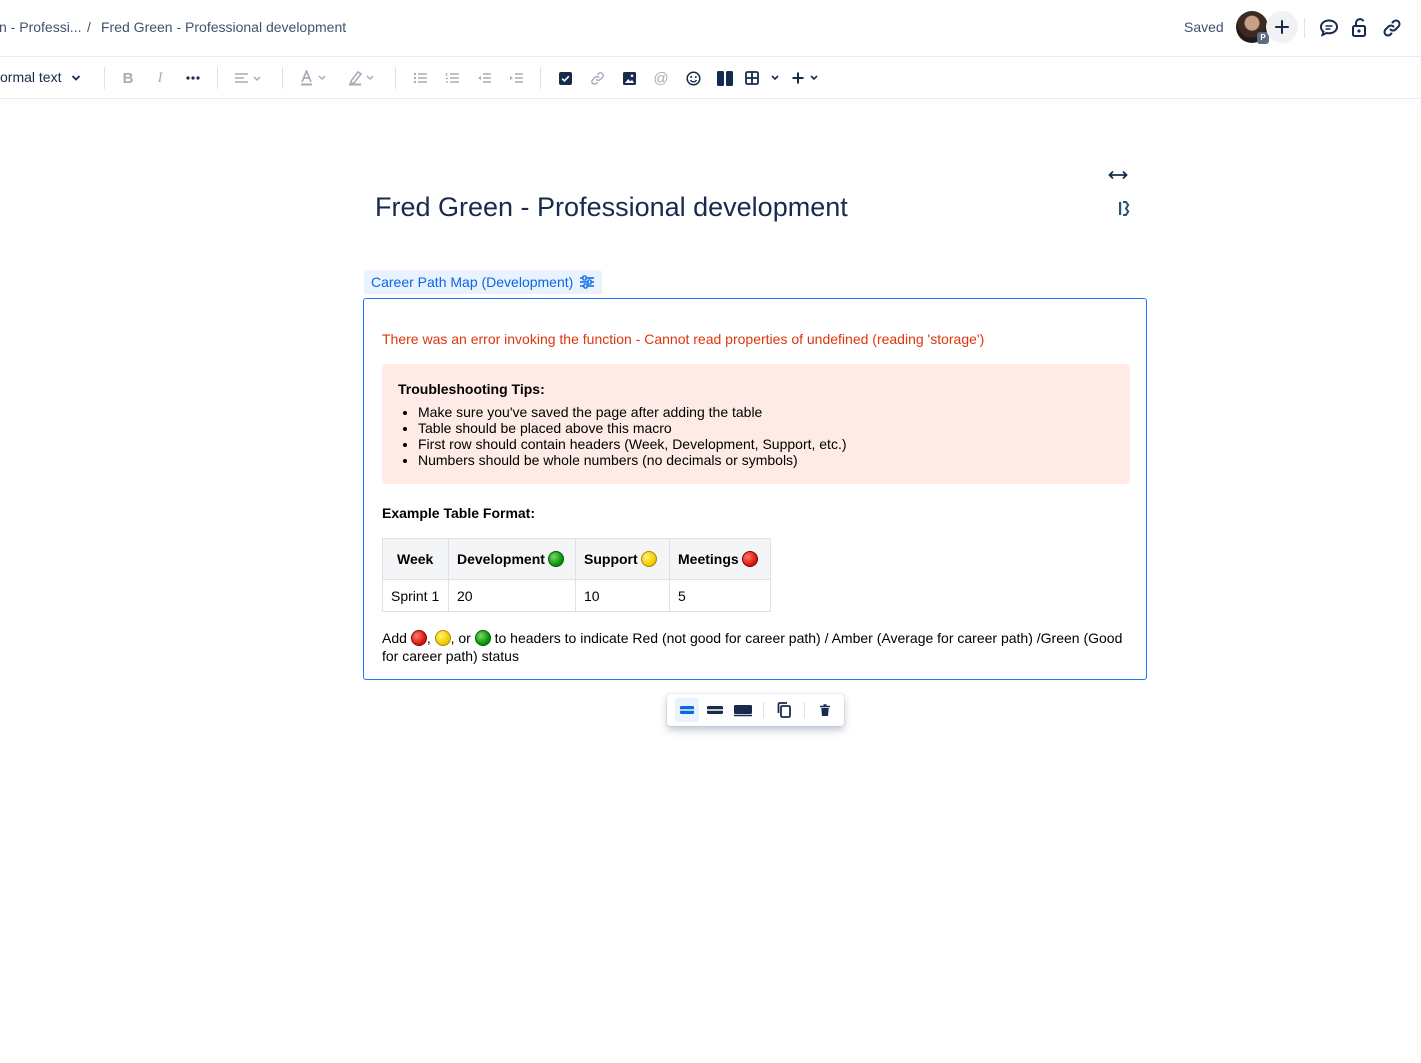  I want to click on image-button, so click(629, 78).